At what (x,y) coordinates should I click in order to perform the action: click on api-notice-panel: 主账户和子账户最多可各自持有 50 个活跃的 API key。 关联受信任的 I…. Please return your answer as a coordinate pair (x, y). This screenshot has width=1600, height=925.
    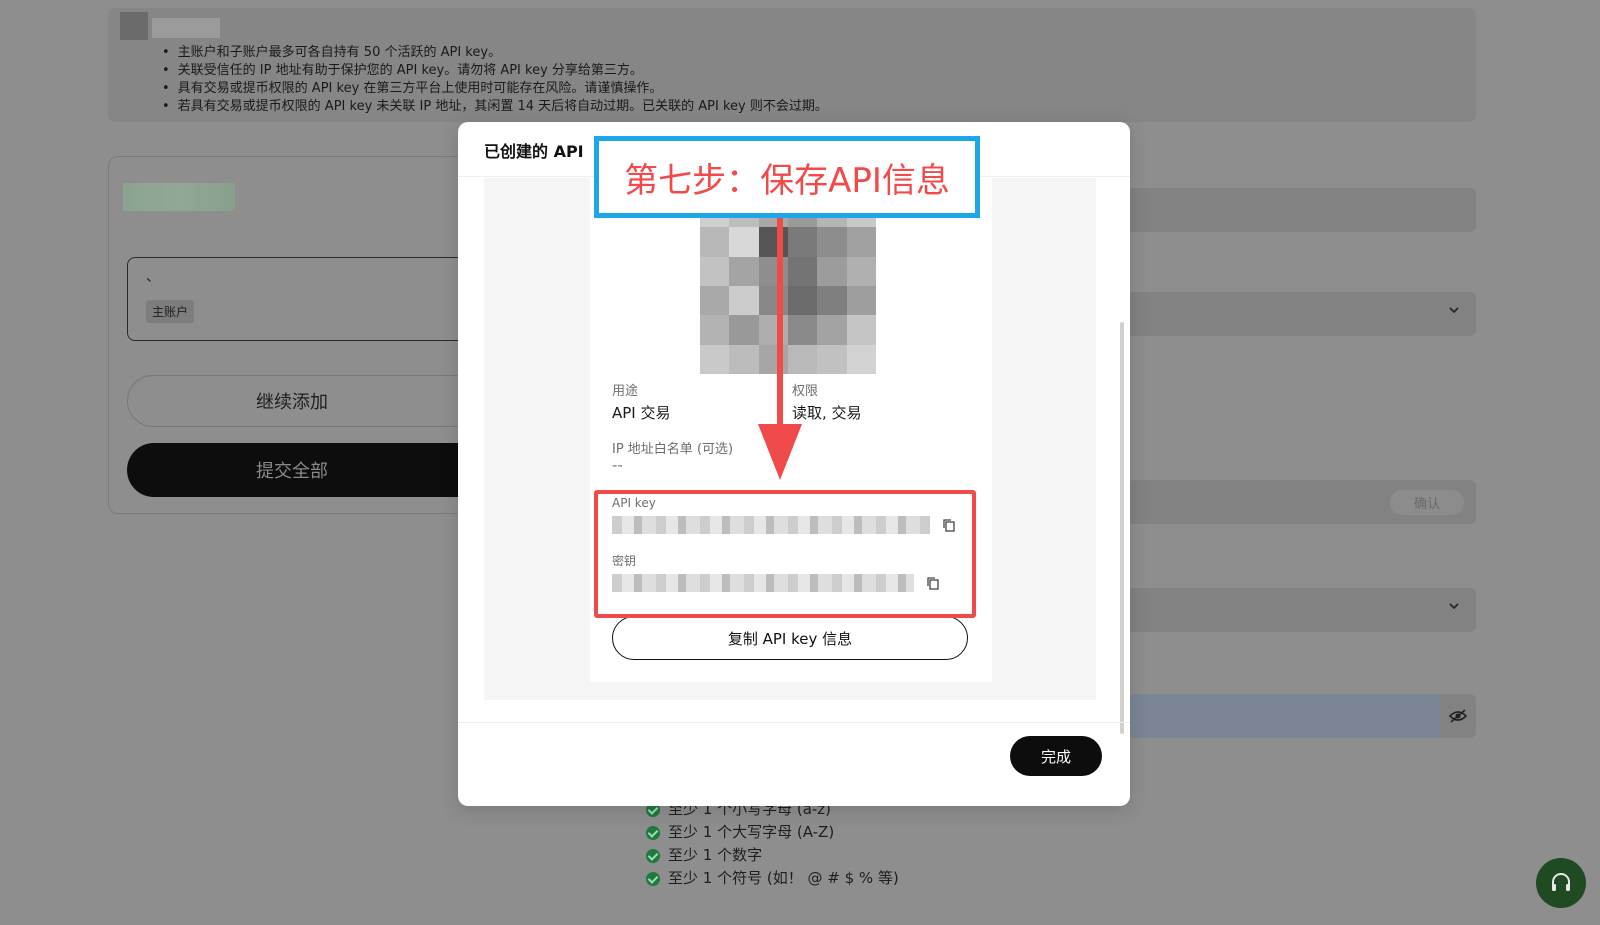
    Looking at the image, I should click on (792, 65).